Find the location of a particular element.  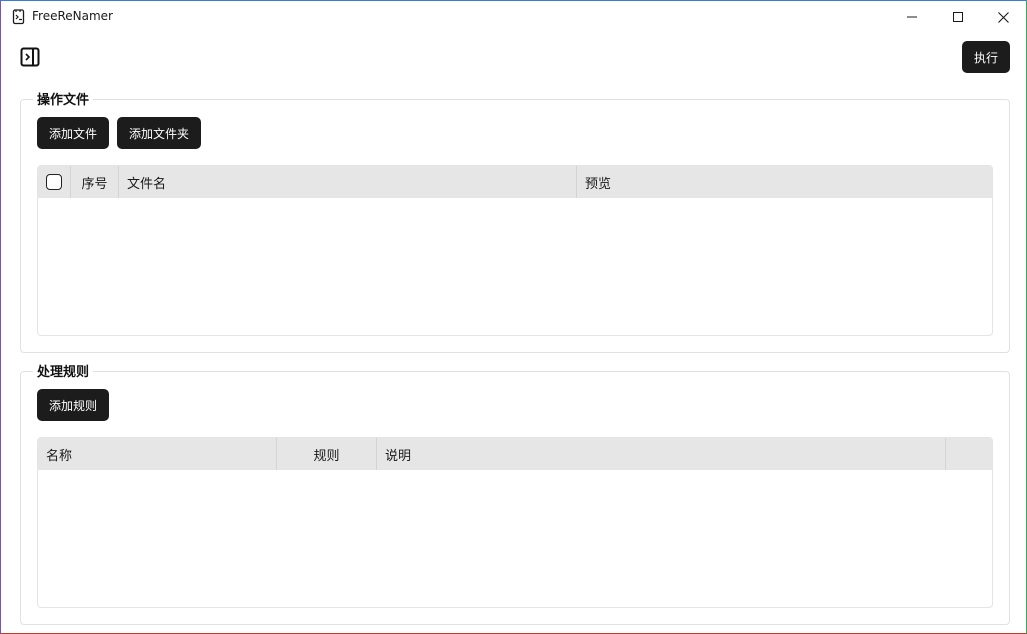

column-header-actions is located at coordinates (969, 454).